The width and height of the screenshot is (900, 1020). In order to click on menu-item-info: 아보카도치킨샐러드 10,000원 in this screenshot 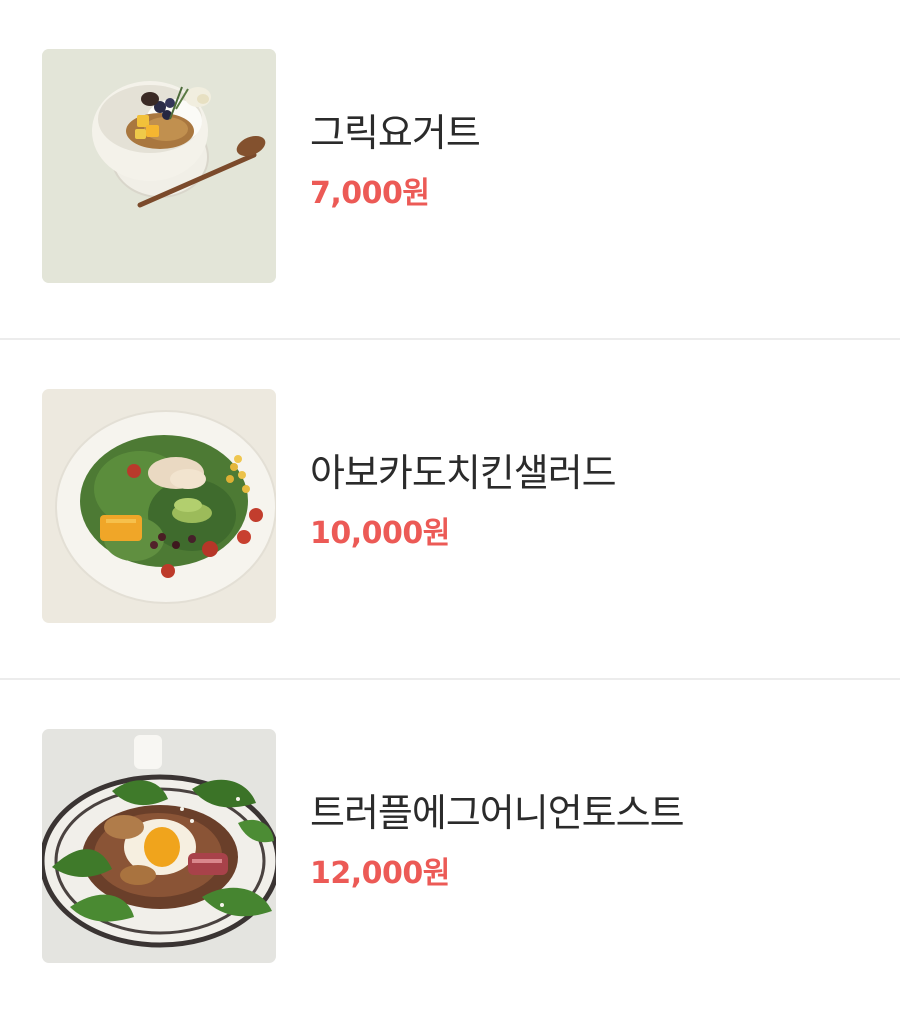, I will do `click(463, 501)`.